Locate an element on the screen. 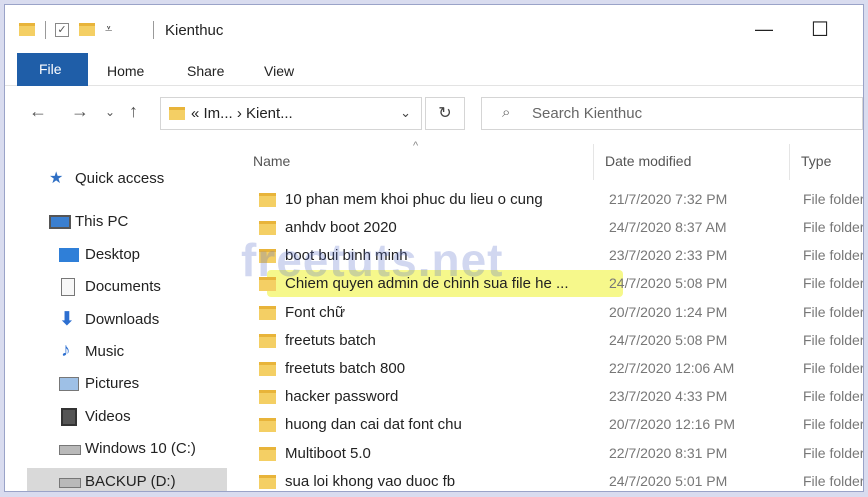 The height and width of the screenshot is (497, 868). tab-view: View is located at coordinates (279, 71).